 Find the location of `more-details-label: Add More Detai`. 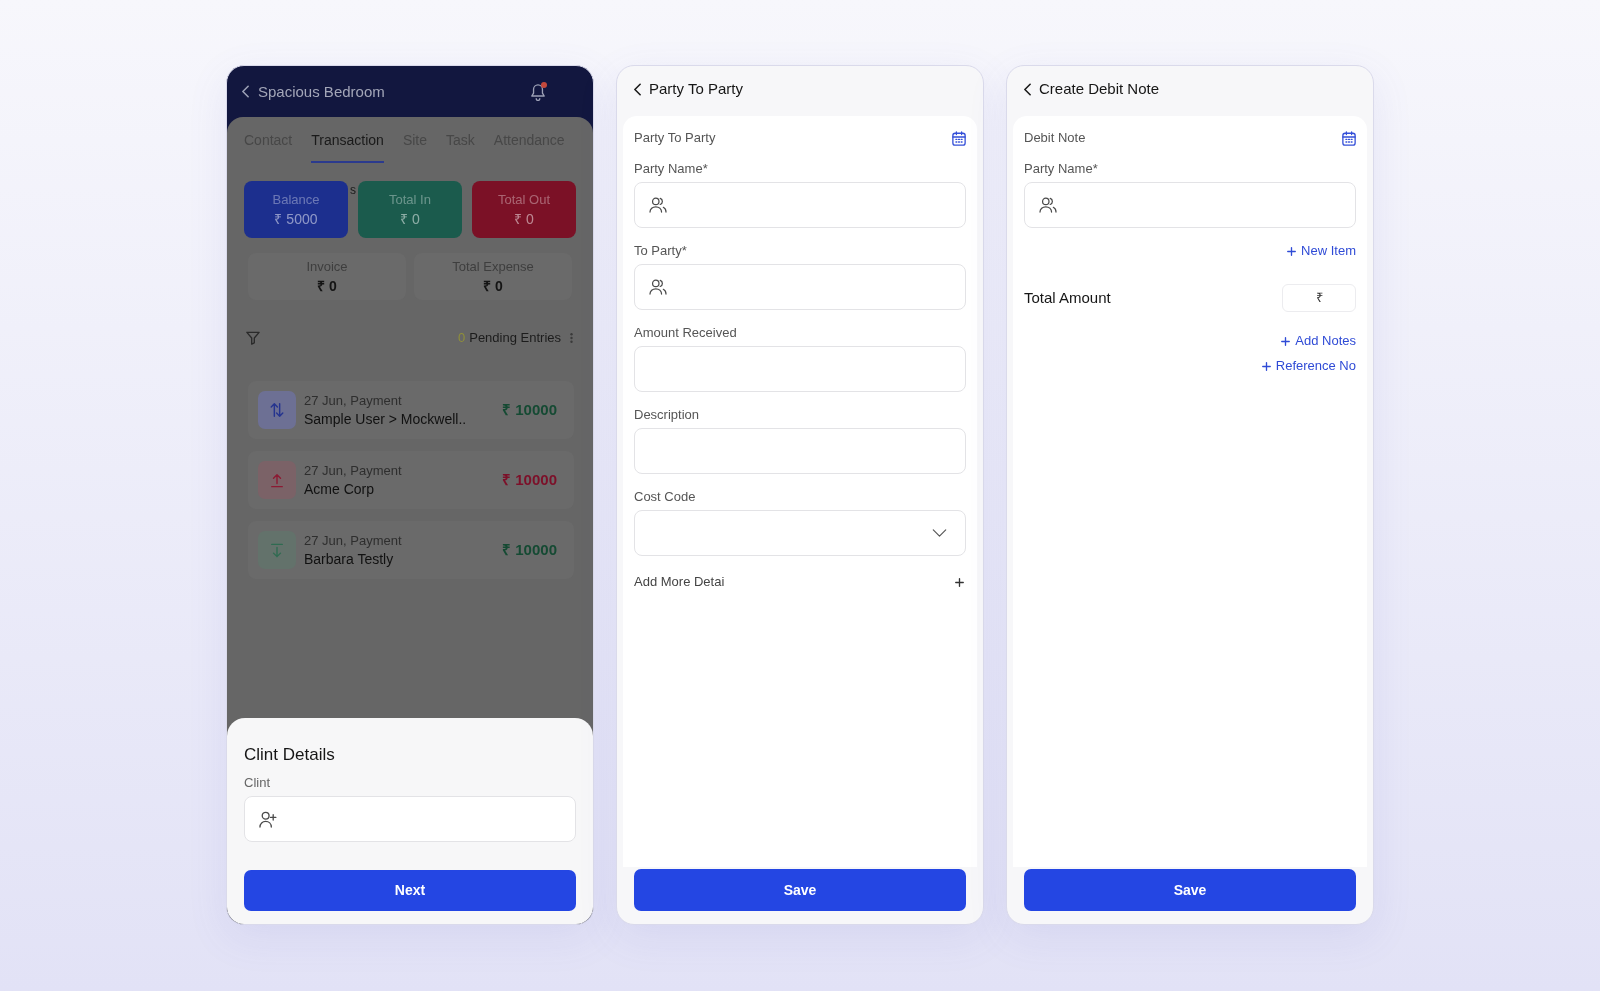

more-details-label: Add More Detai is located at coordinates (679, 582).